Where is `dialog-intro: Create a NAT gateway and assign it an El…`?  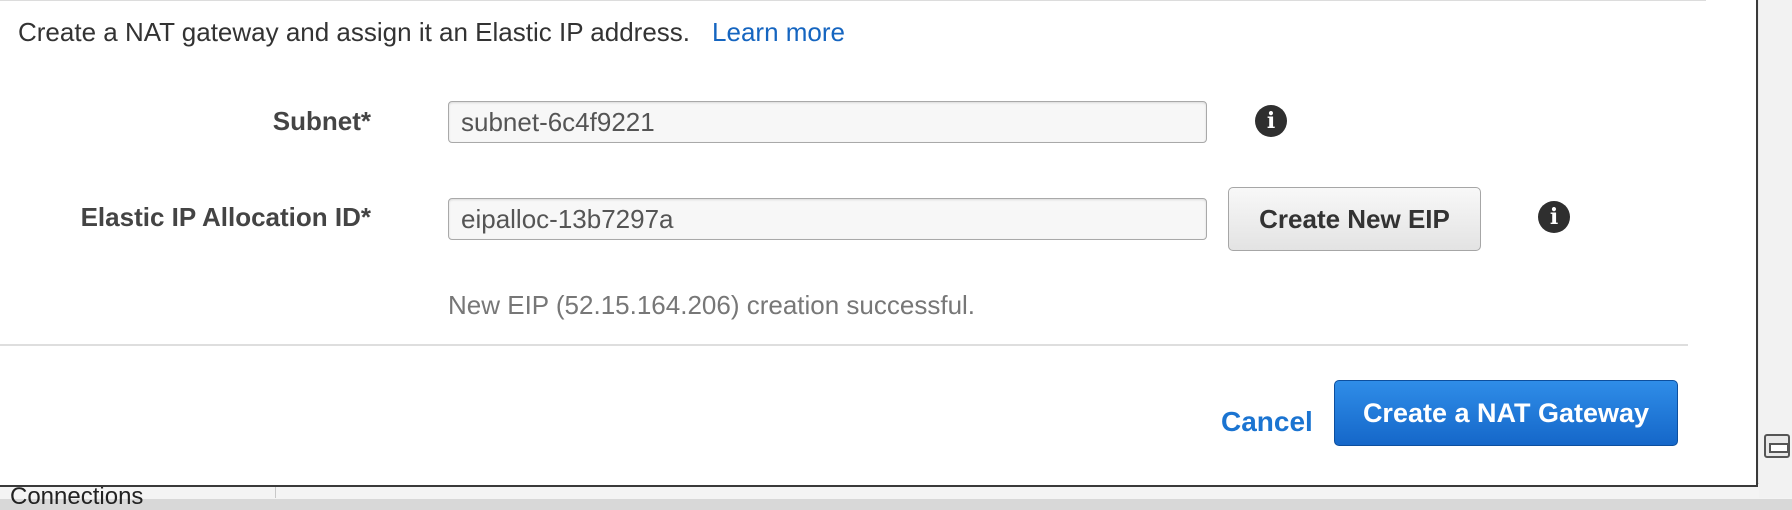
dialog-intro: Create a NAT gateway and assign it an El… is located at coordinates (431, 32).